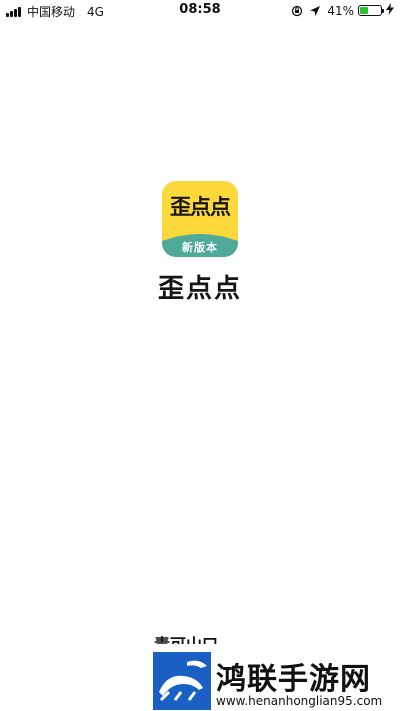  I want to click on battery-fill, so click(364, 10).